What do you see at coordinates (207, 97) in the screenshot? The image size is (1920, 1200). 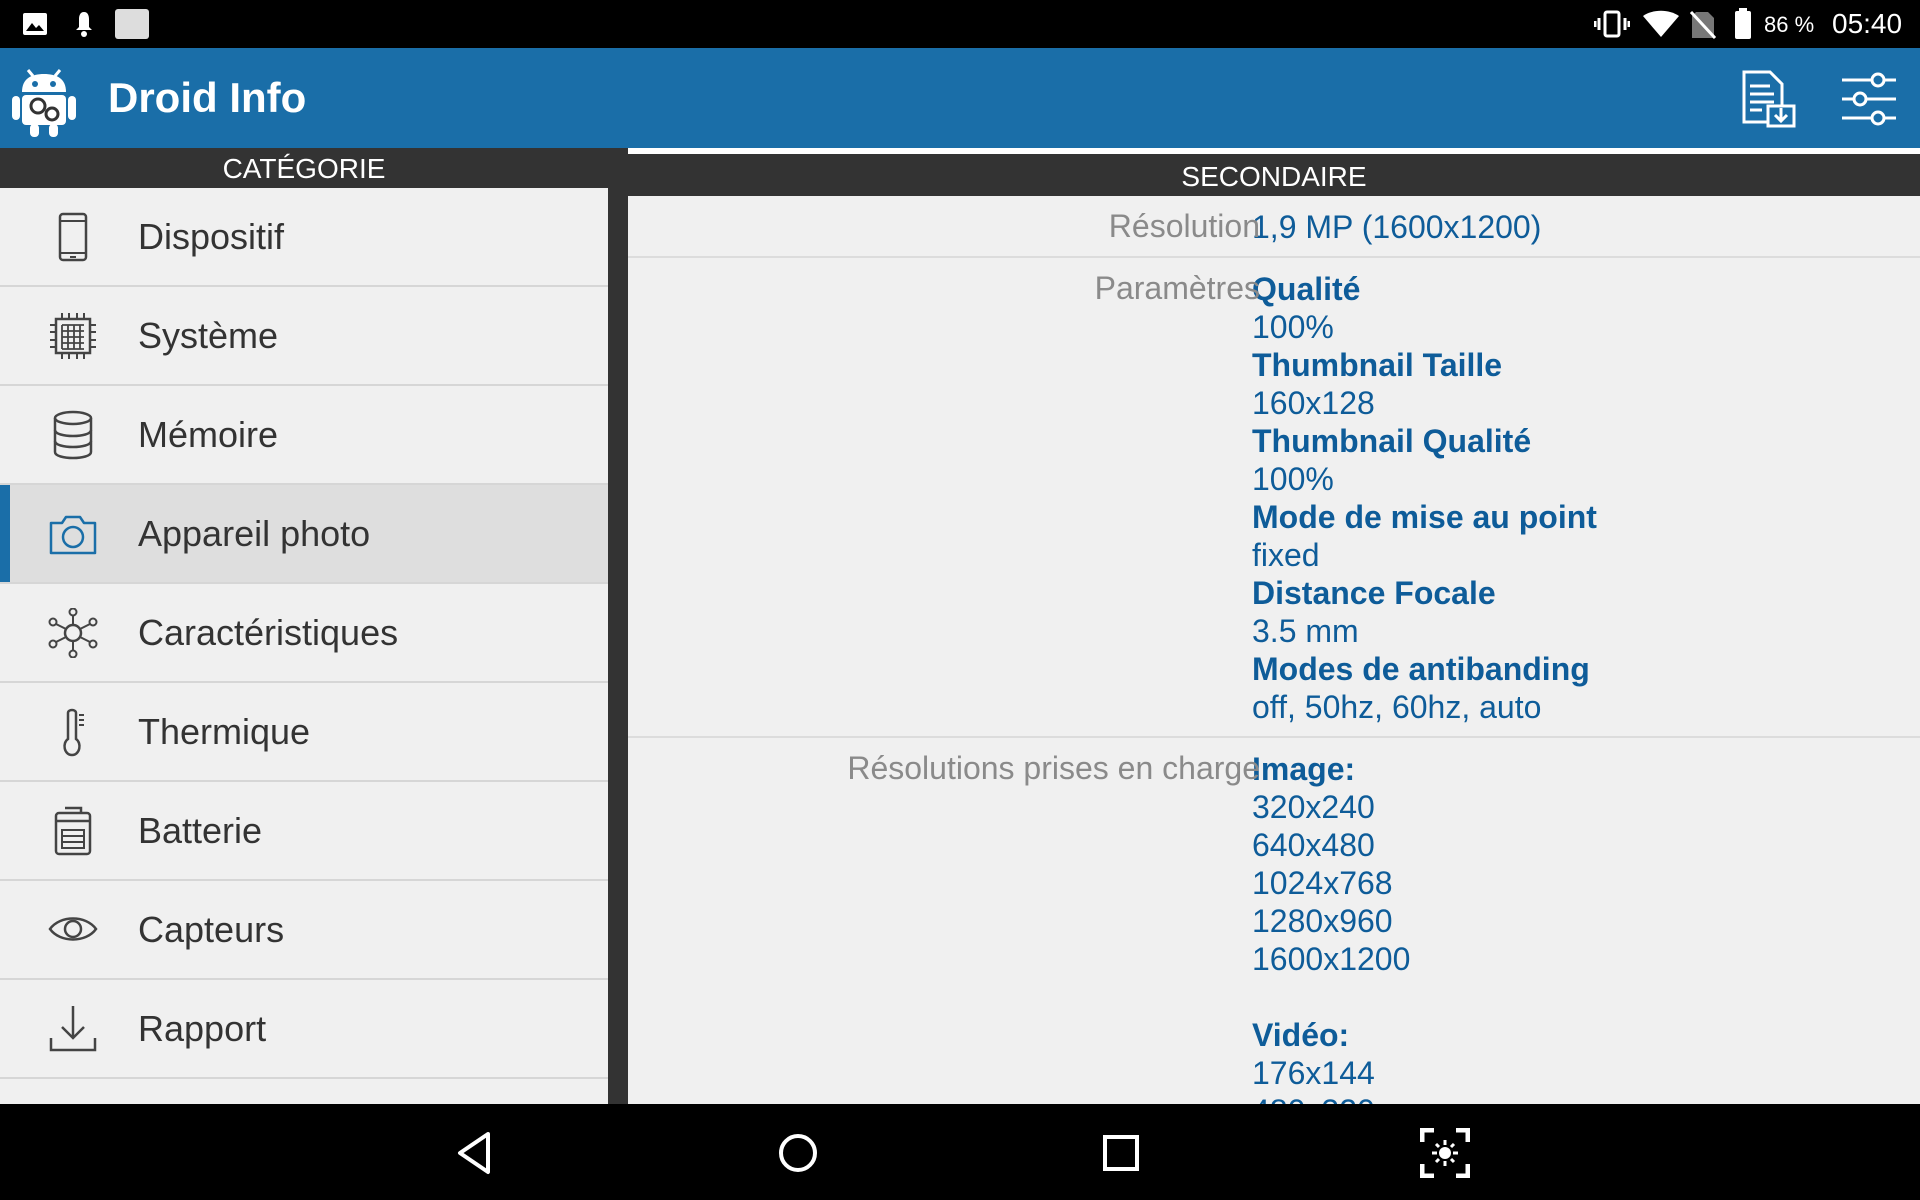 I see `app-title: Droid Info` at bounding box center [207, 97].